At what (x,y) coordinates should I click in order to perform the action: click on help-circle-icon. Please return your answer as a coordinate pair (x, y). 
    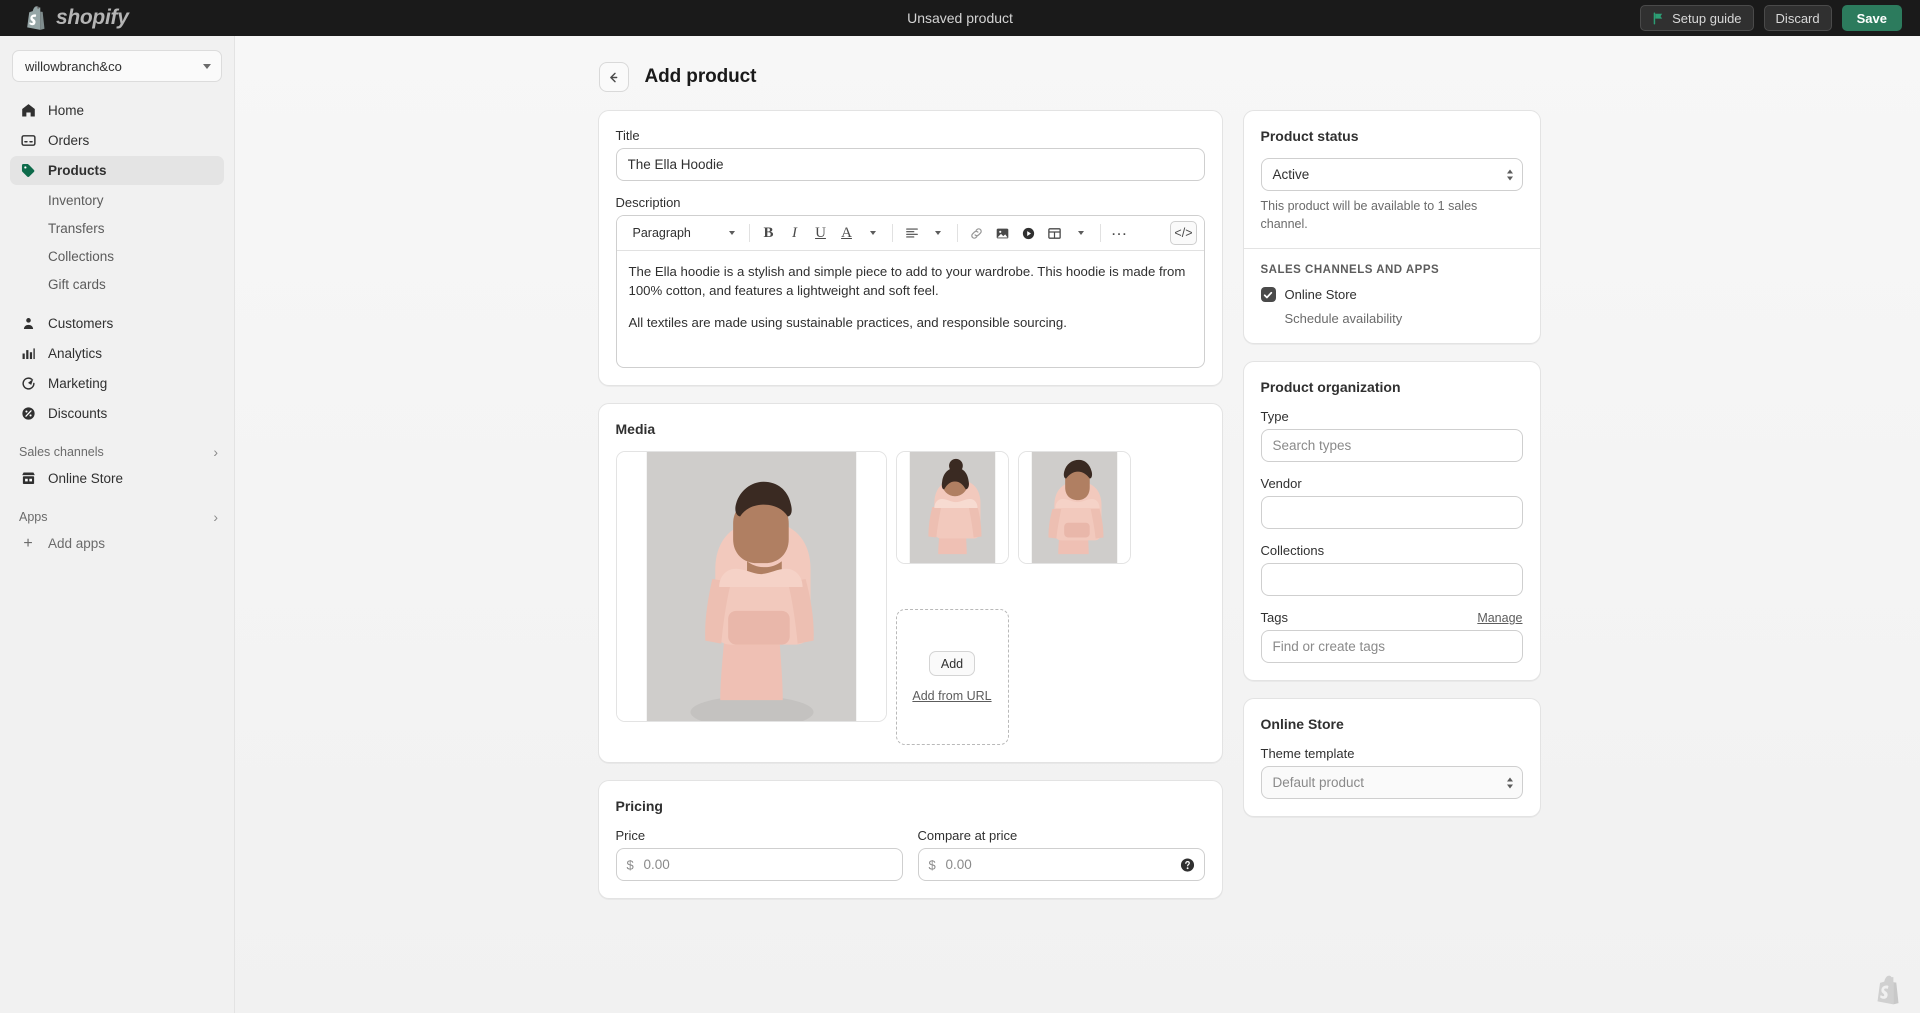
    Looking at the image, I should click on (1187, 864).